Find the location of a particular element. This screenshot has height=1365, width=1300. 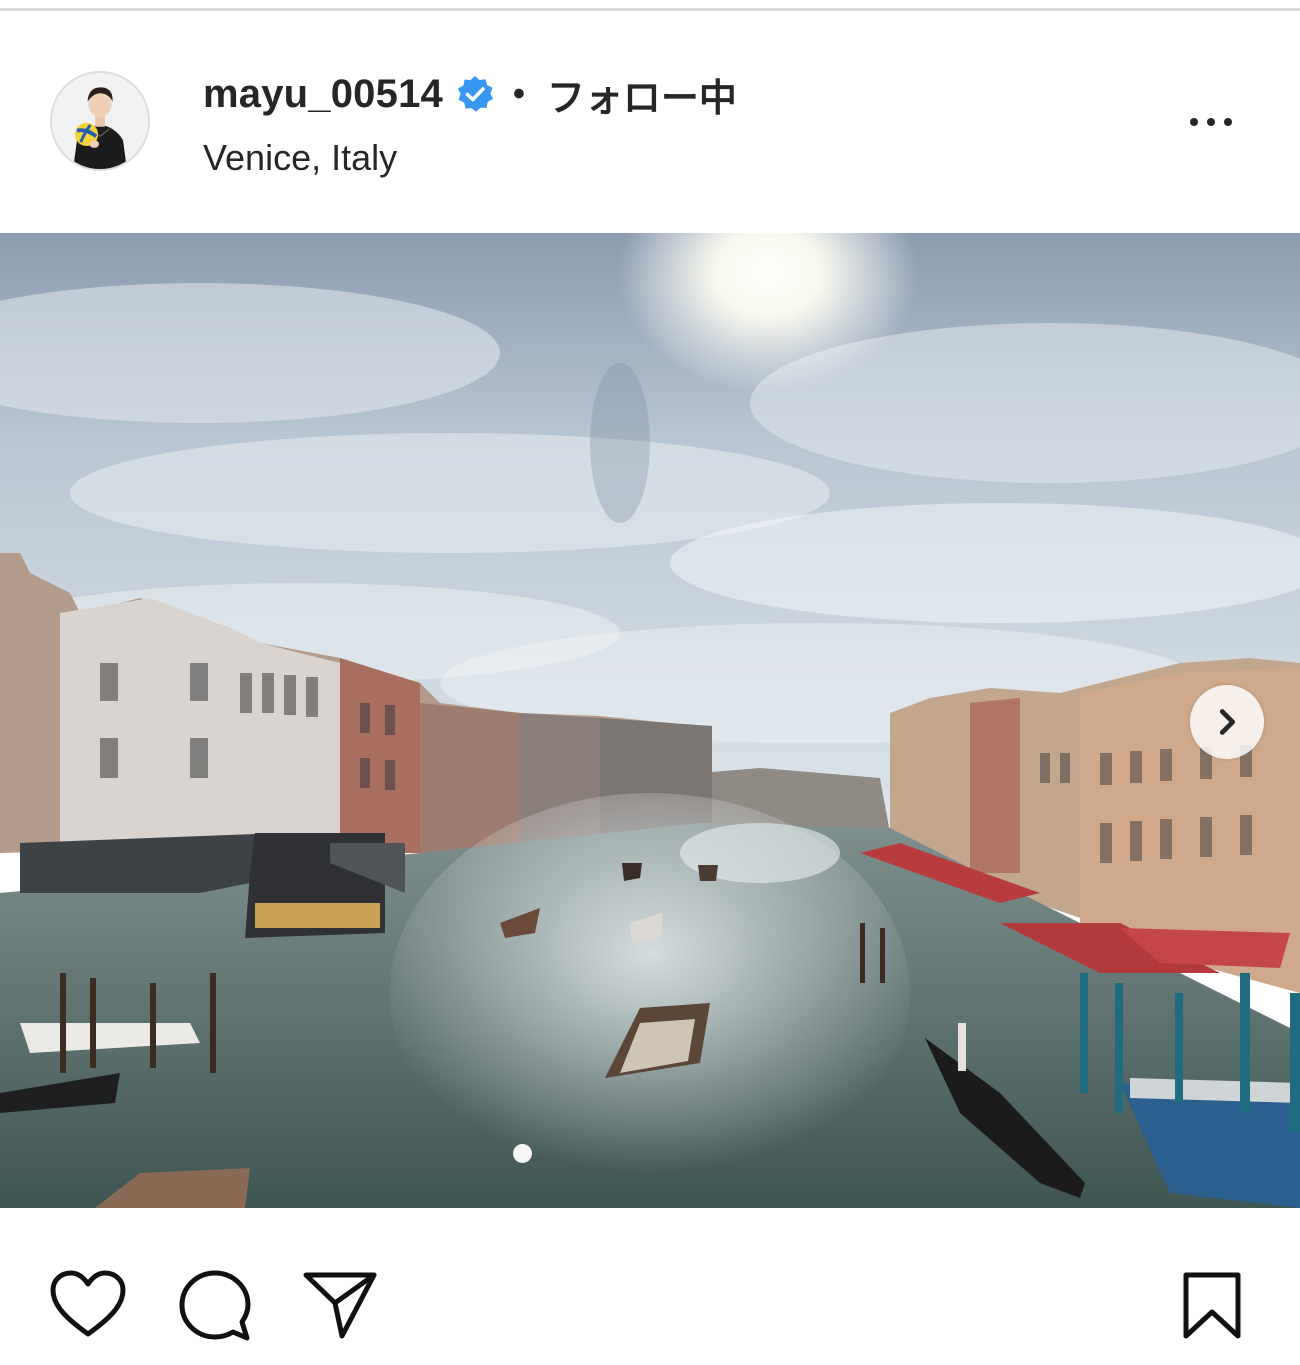

follow-status-button: フォロー中 is located at coordinates (642, 94).